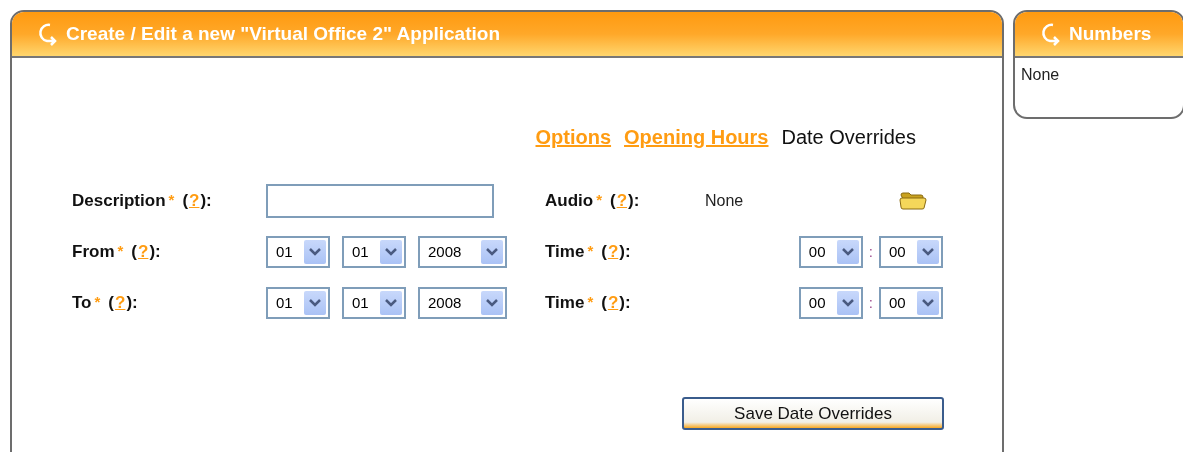 Image resolution: width=1183 pixels, height=452 pixels. What do you see at coordinates (813, 413) in the screenshot?
I see `save-button: Save Date Overrides` at bounding box center [813, 413].